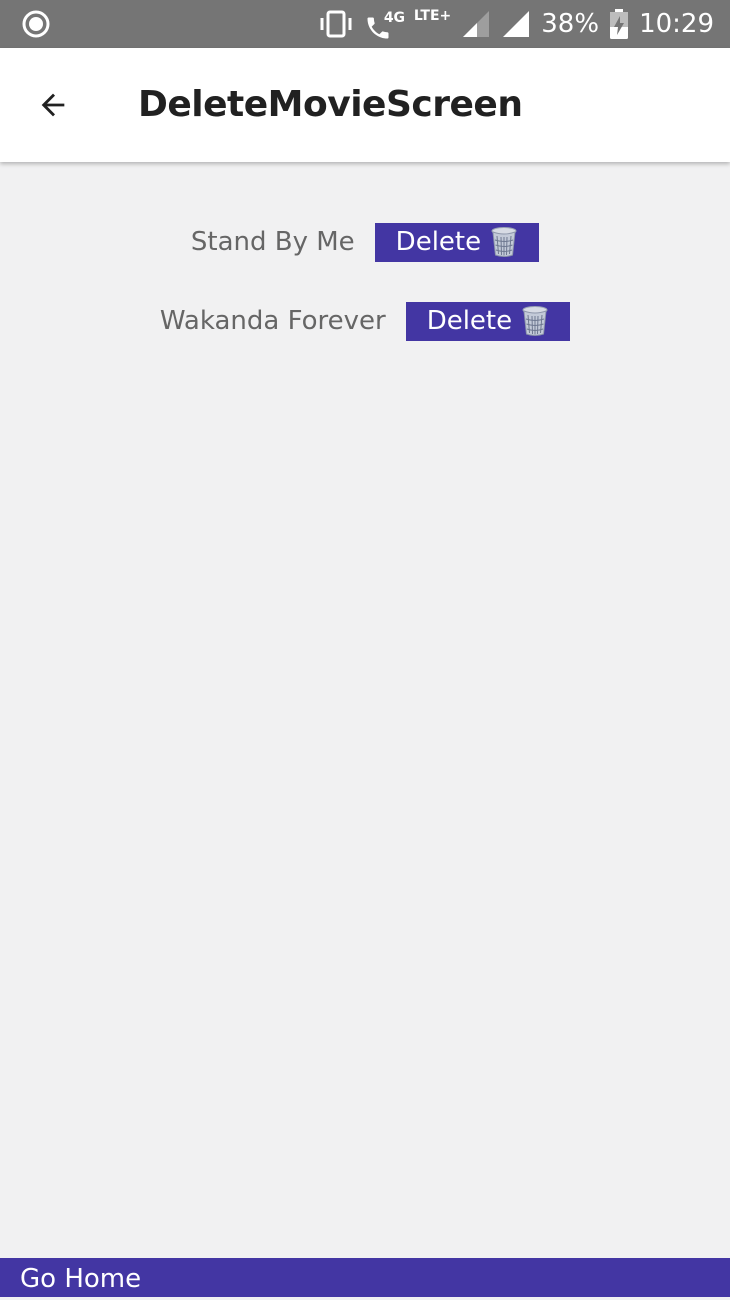 The image size is (730, 1300). I want to click on lte-label: LTE+, so click(432, 16).